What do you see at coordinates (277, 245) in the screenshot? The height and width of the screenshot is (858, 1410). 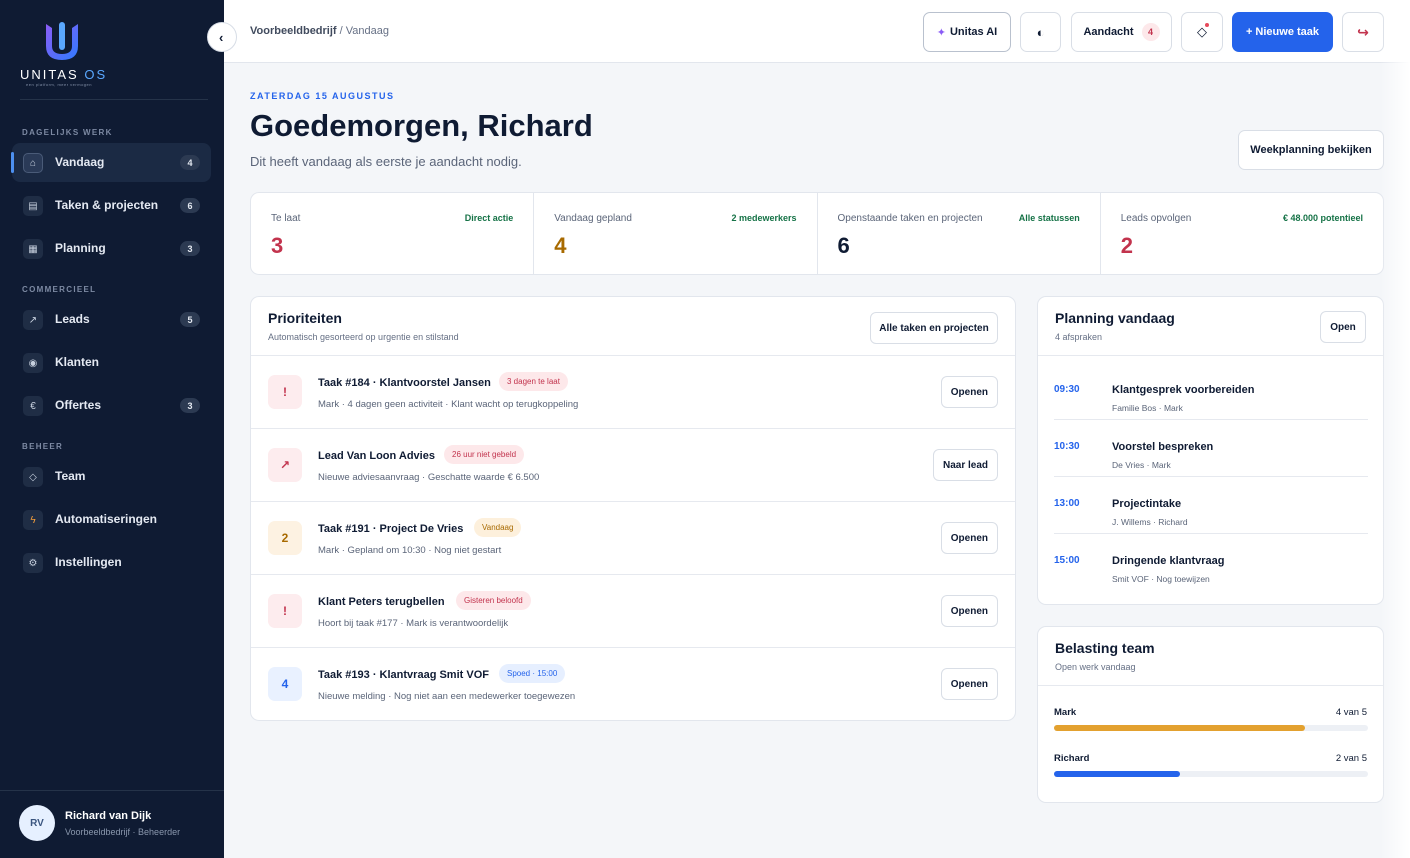 I see `stat-value: 3` at bounding box center [277, 245].